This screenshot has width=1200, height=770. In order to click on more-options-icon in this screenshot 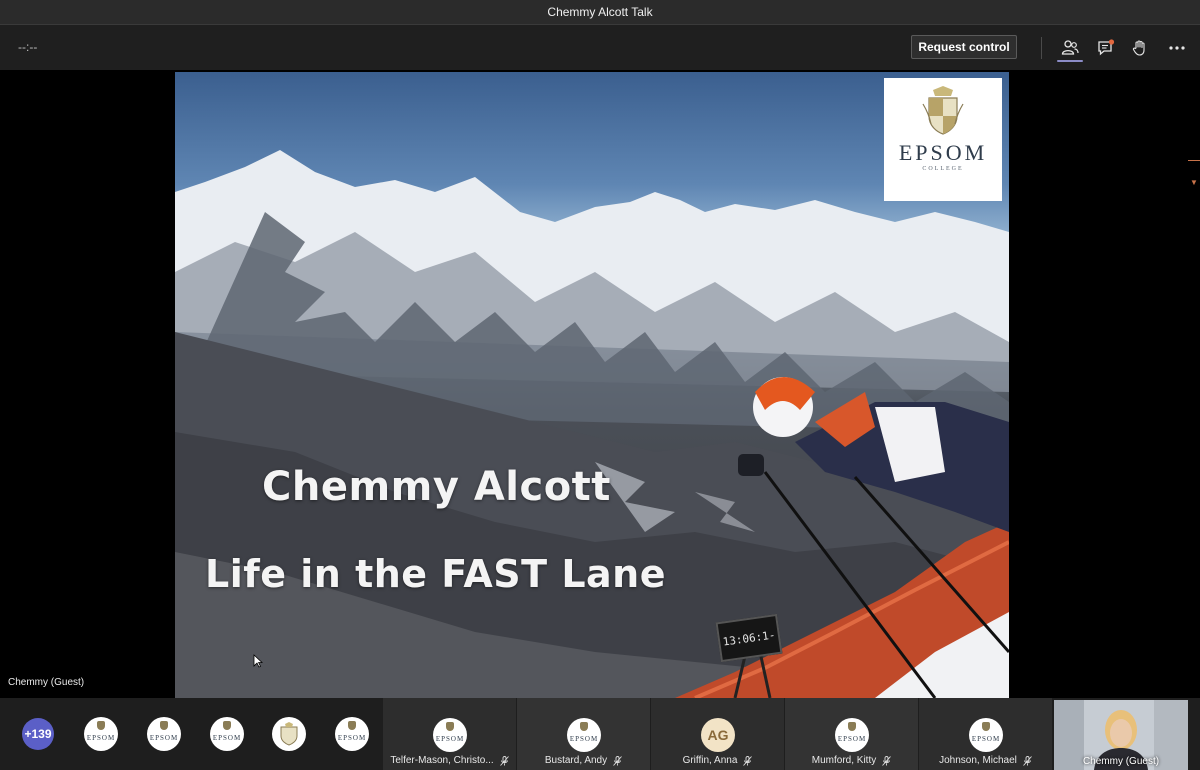, I will do `click(1177, 48)`.